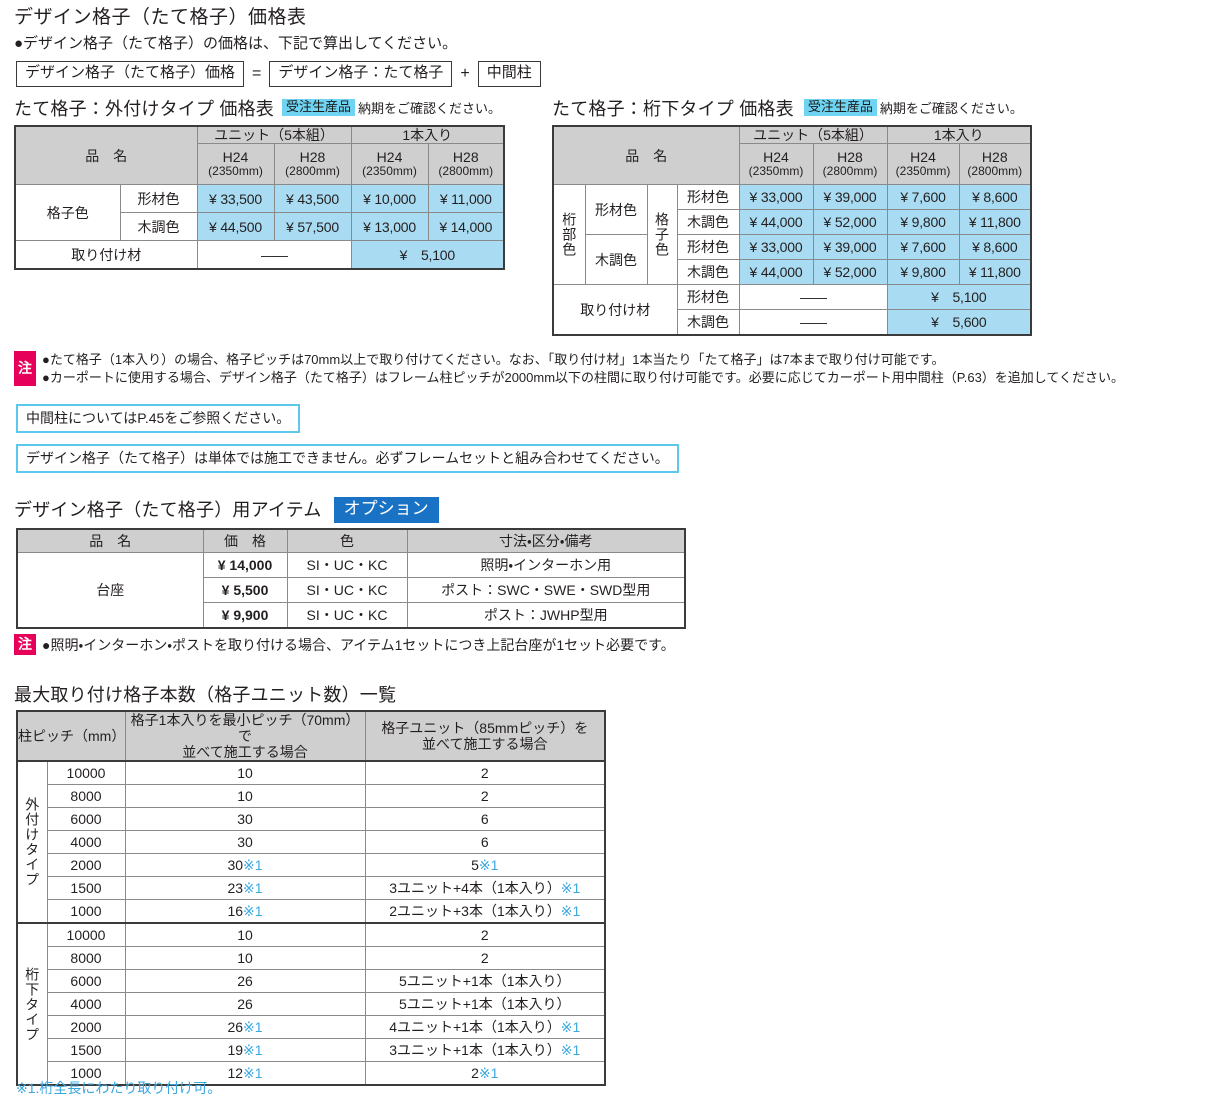 The width and height of the screenshot is (1208, 1114). What do you see at coordinates (850, 272) in the screenshot?
I see `price-cell: ¥ 52,000` at bounding box center [850, 272].